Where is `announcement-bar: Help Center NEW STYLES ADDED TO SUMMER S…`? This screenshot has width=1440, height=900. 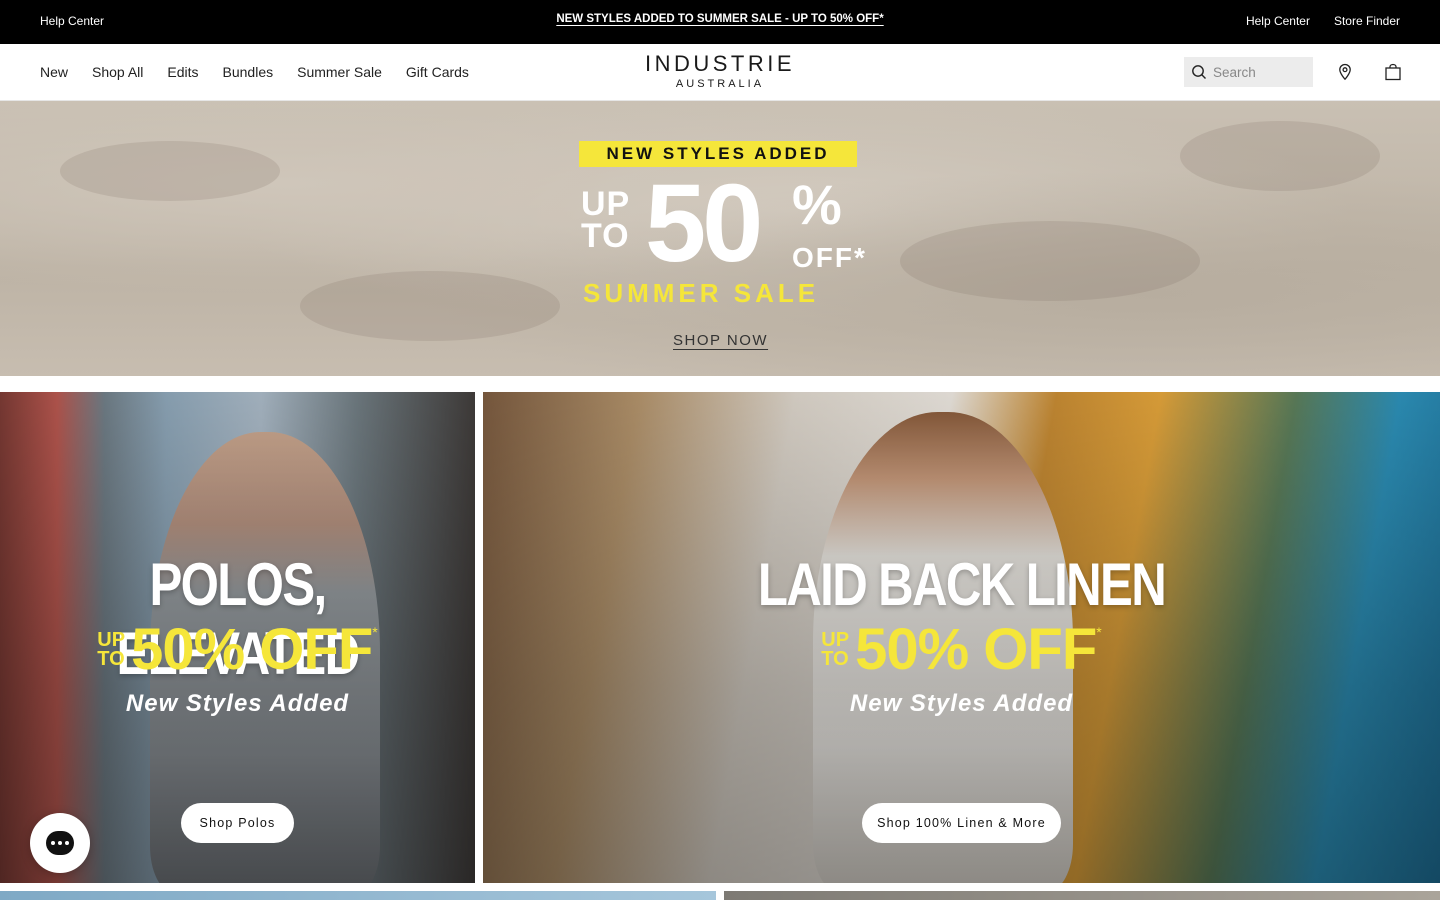
announcement-bar: Help Center NEW STYLES ADDED TO SUMMER S… is located at coordinates (720, 22).